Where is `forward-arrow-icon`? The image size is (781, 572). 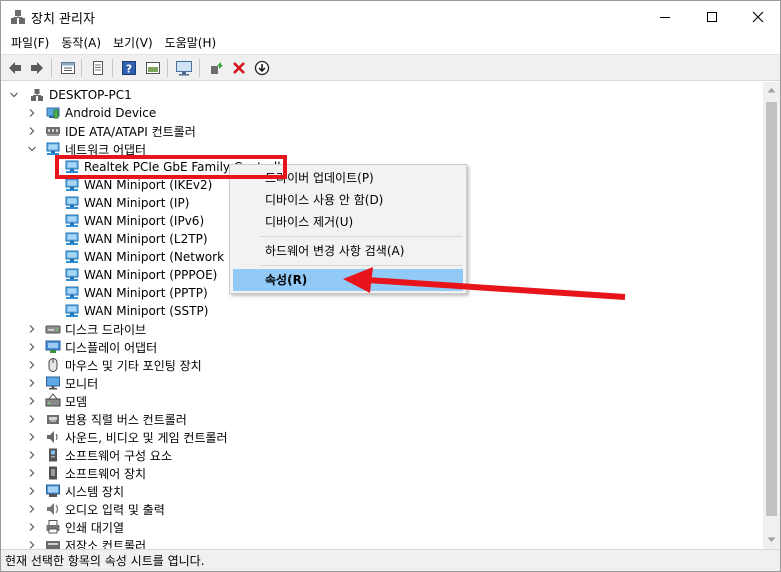 forward-arrow-icon is located at coordinates (37, 68).